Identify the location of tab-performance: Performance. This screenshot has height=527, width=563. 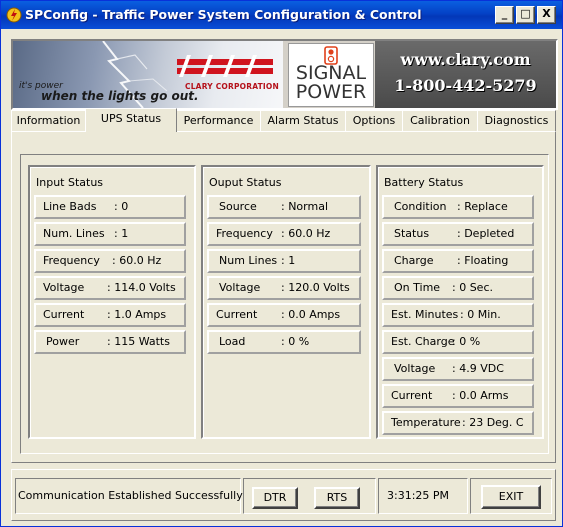
(218, 120).